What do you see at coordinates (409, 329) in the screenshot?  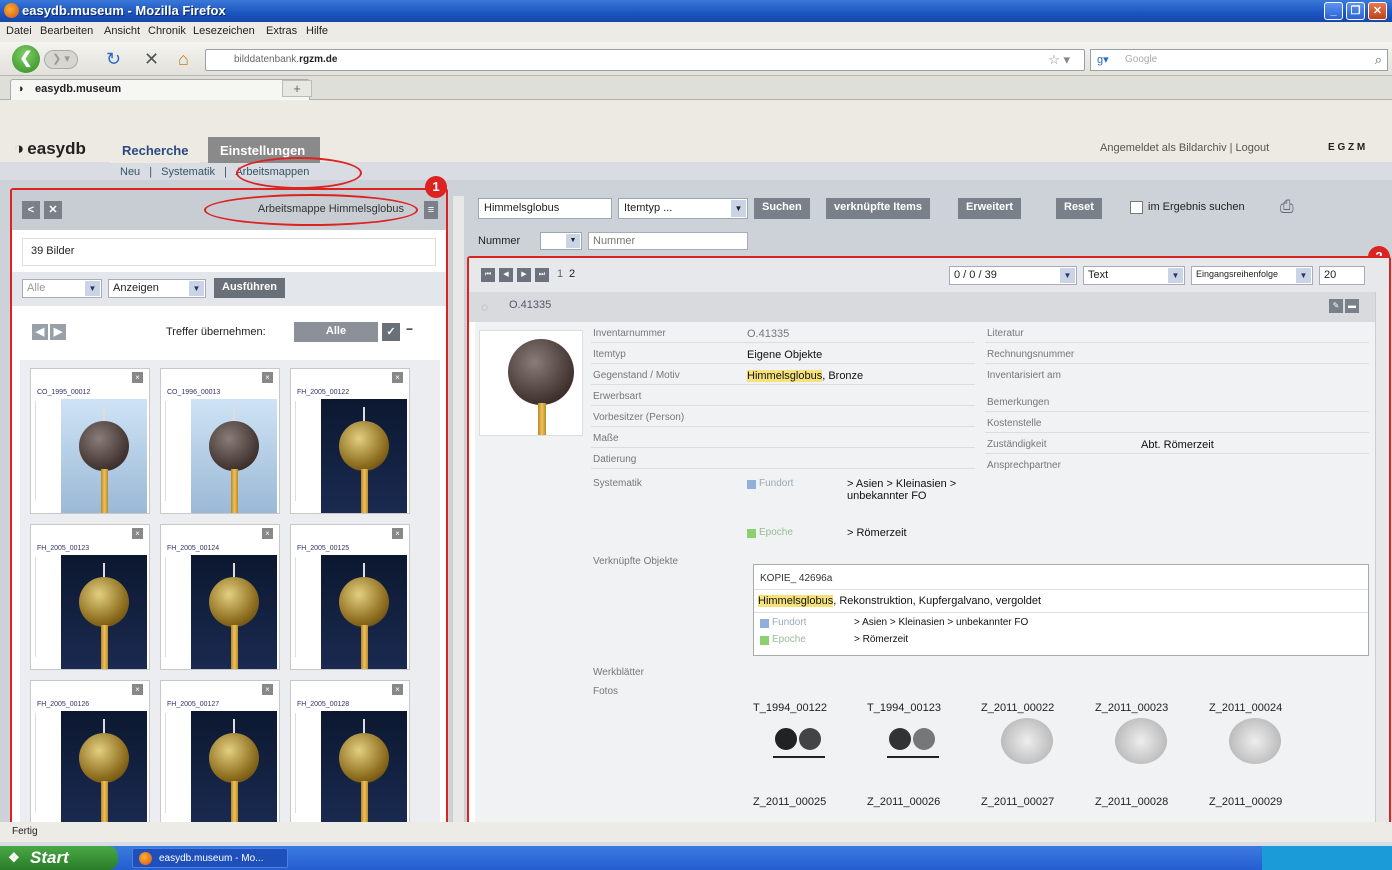 I see `minus-icon: −` at bounding box center [409, 329].